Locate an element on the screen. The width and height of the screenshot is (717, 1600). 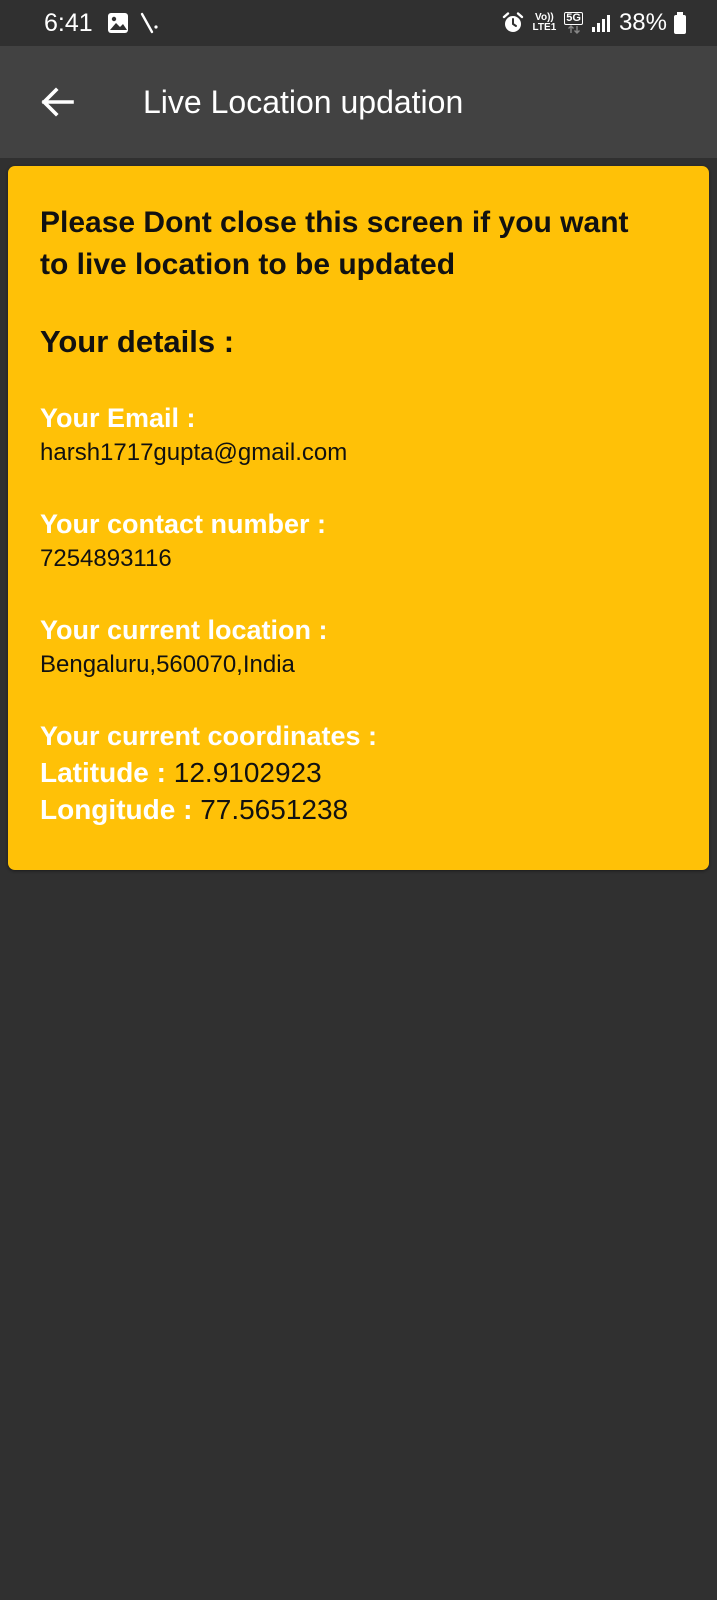
alarm-icon is located at coordinates (513, 23).